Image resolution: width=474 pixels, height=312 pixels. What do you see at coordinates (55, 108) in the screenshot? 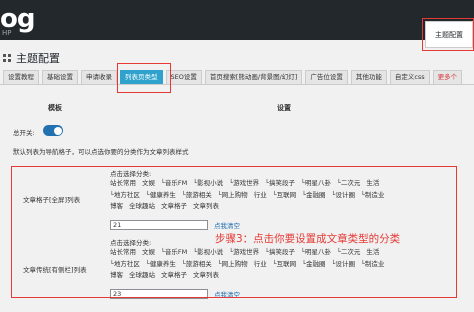
I see `column-module: 模板` at bounding box center [55, 108].